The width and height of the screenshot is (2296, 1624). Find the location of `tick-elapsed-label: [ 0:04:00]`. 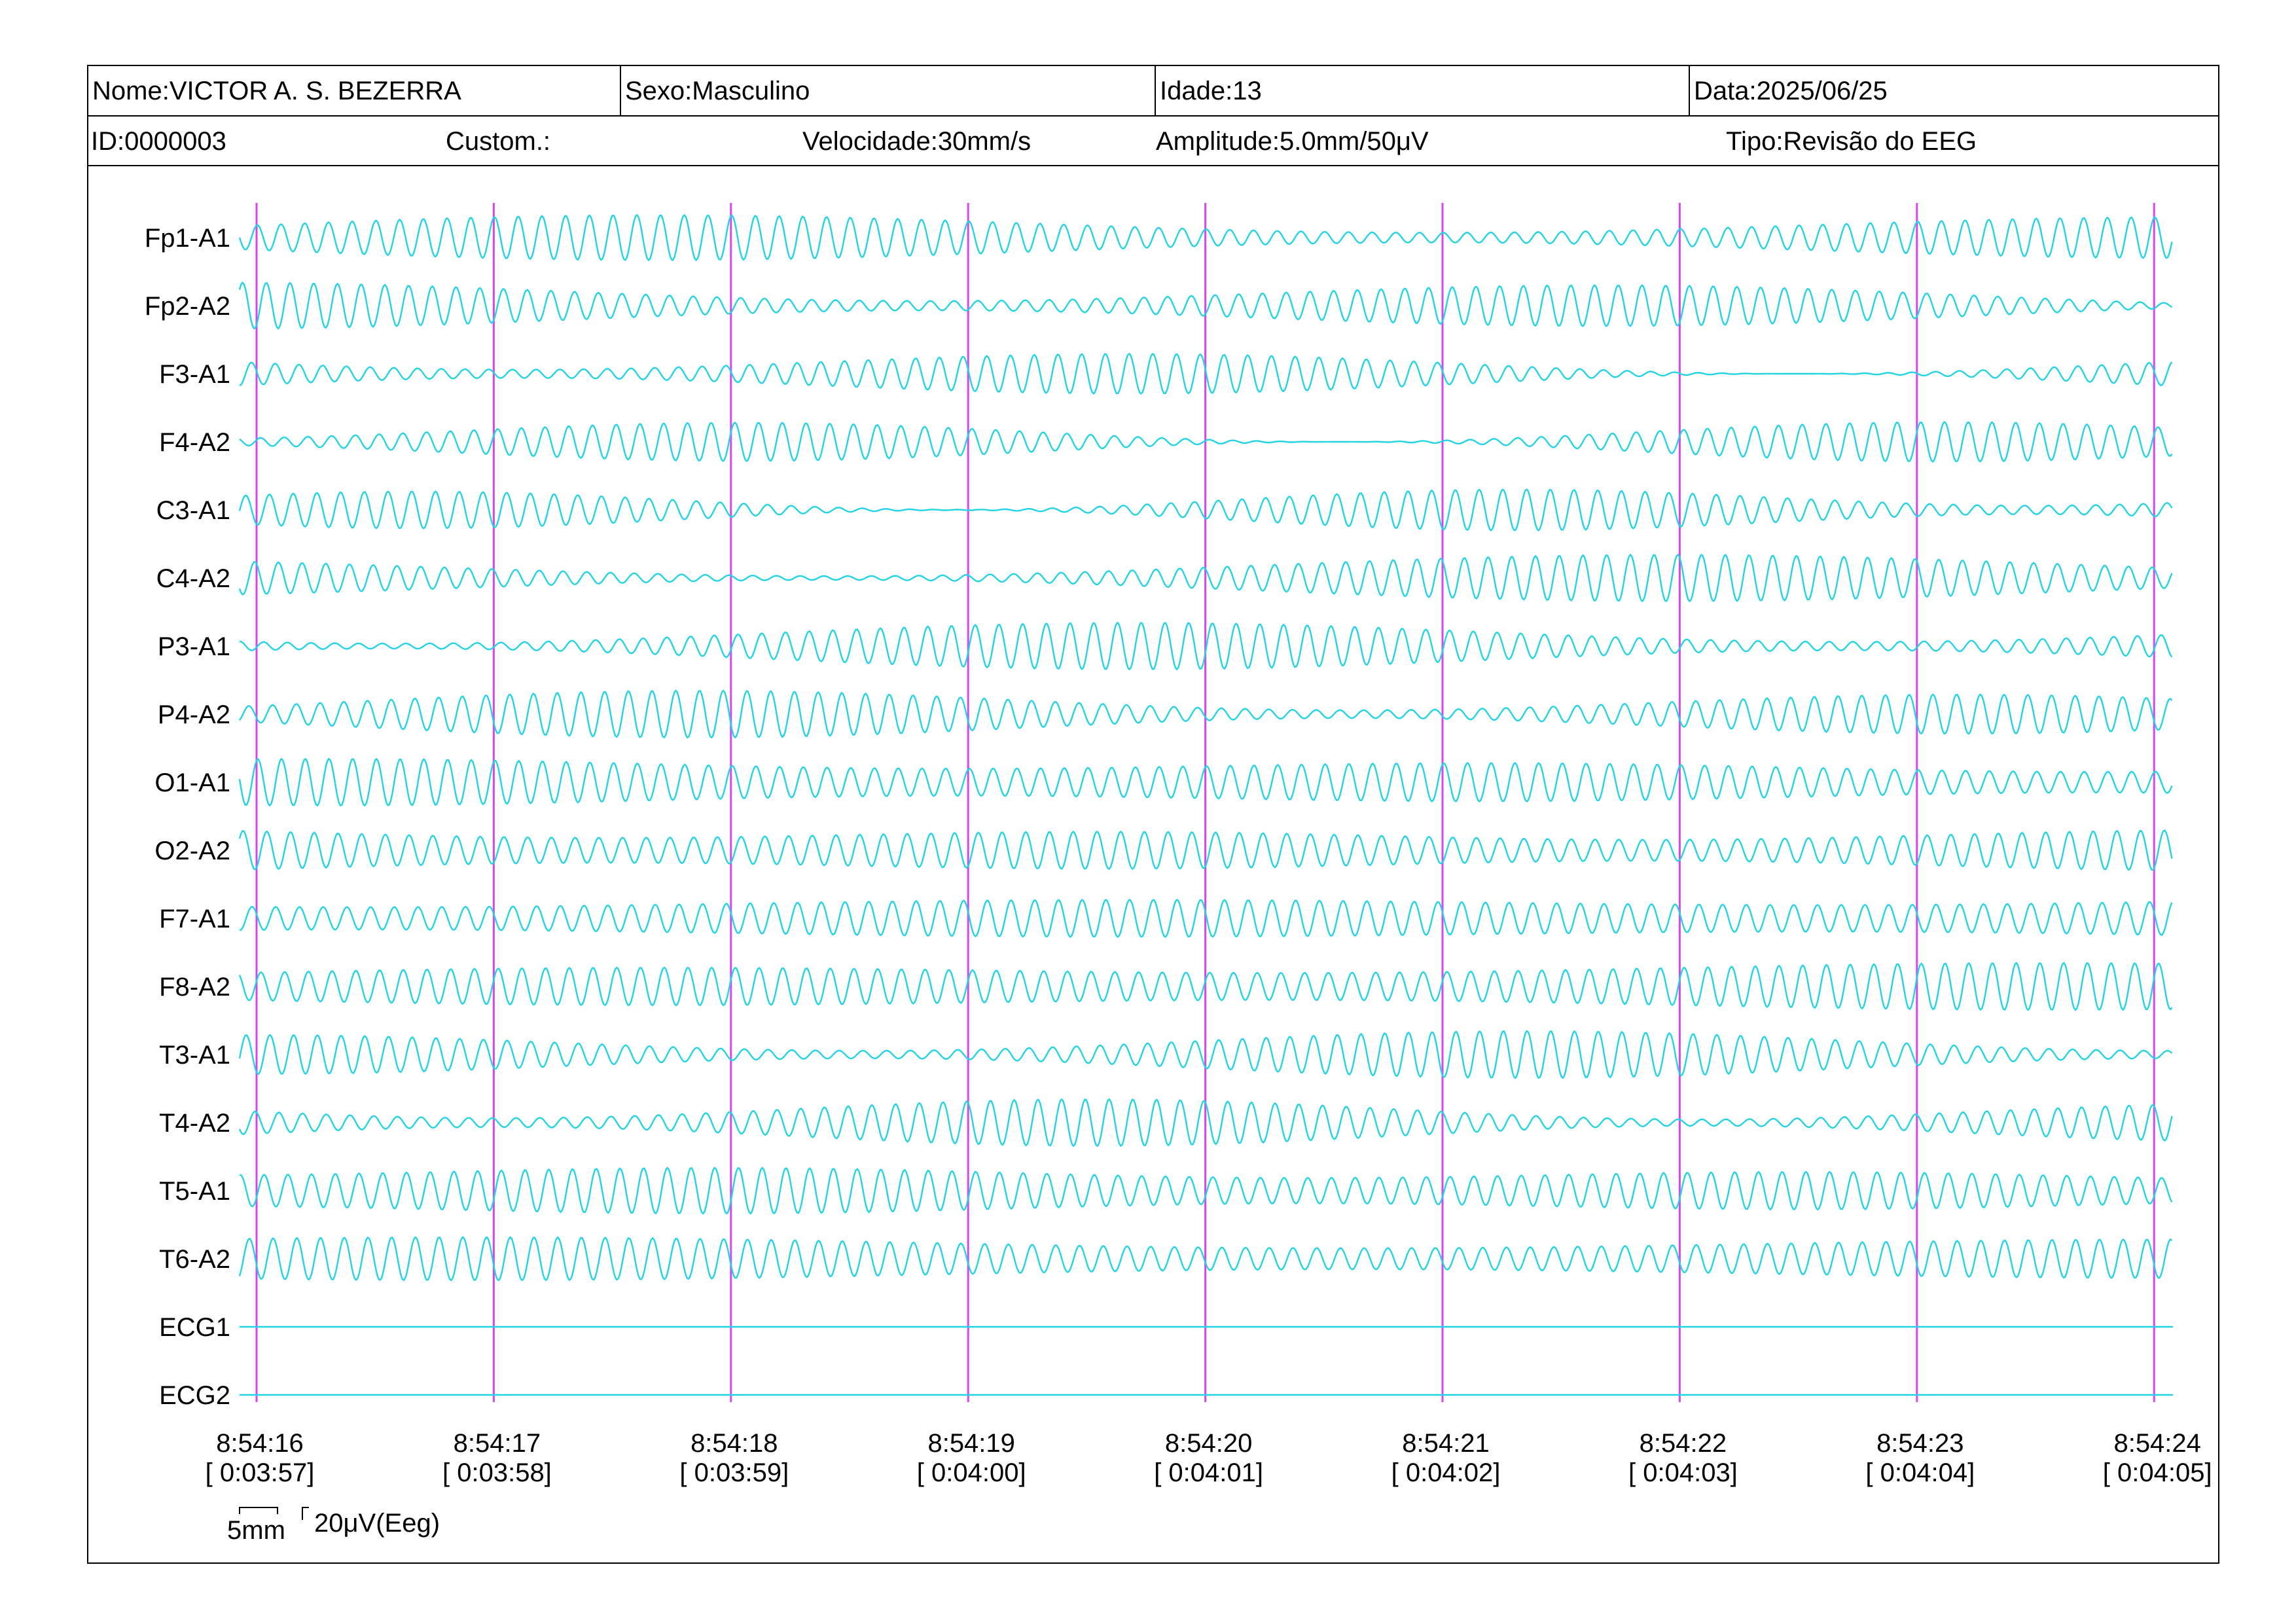

tick-elapsed-label: [ 0:04:00] is located at coordinates (971, 1472).